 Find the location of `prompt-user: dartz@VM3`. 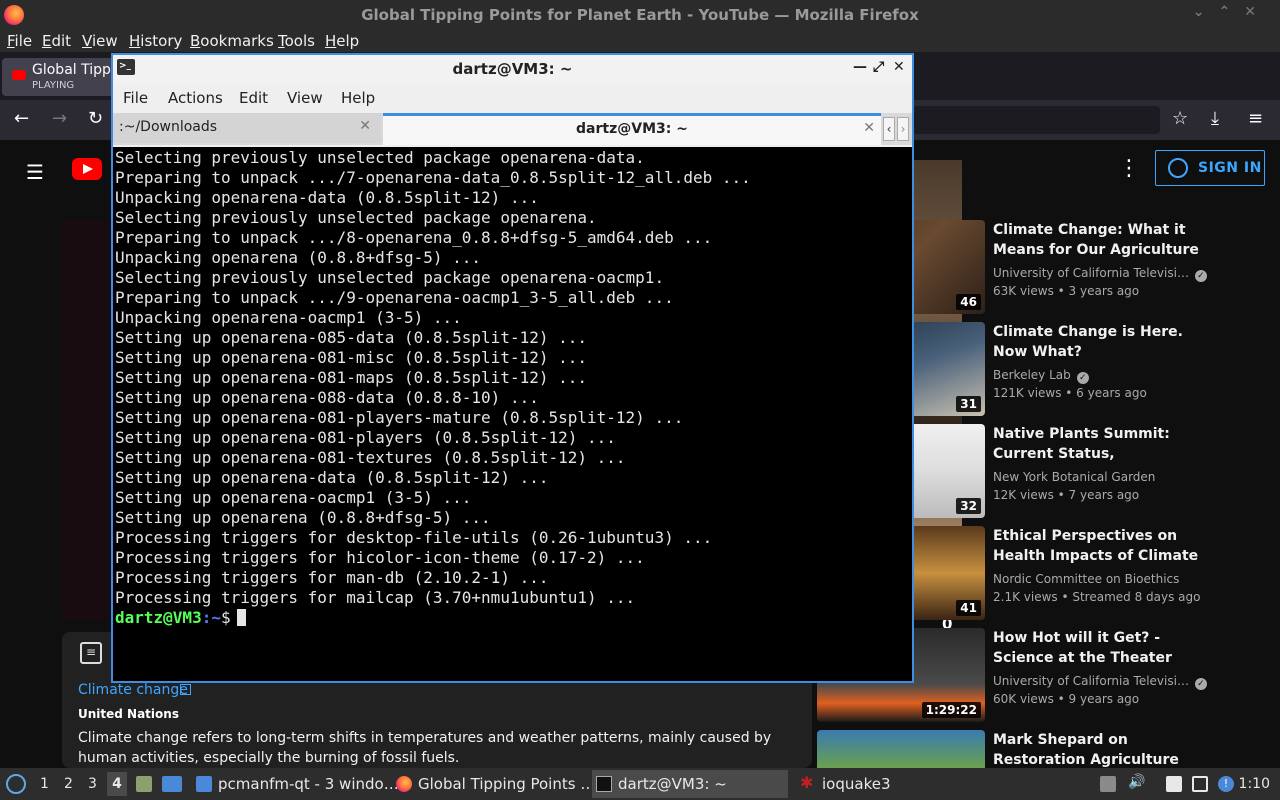

prompt-user: dartz@VM3 is located at coordinates (158, 617).